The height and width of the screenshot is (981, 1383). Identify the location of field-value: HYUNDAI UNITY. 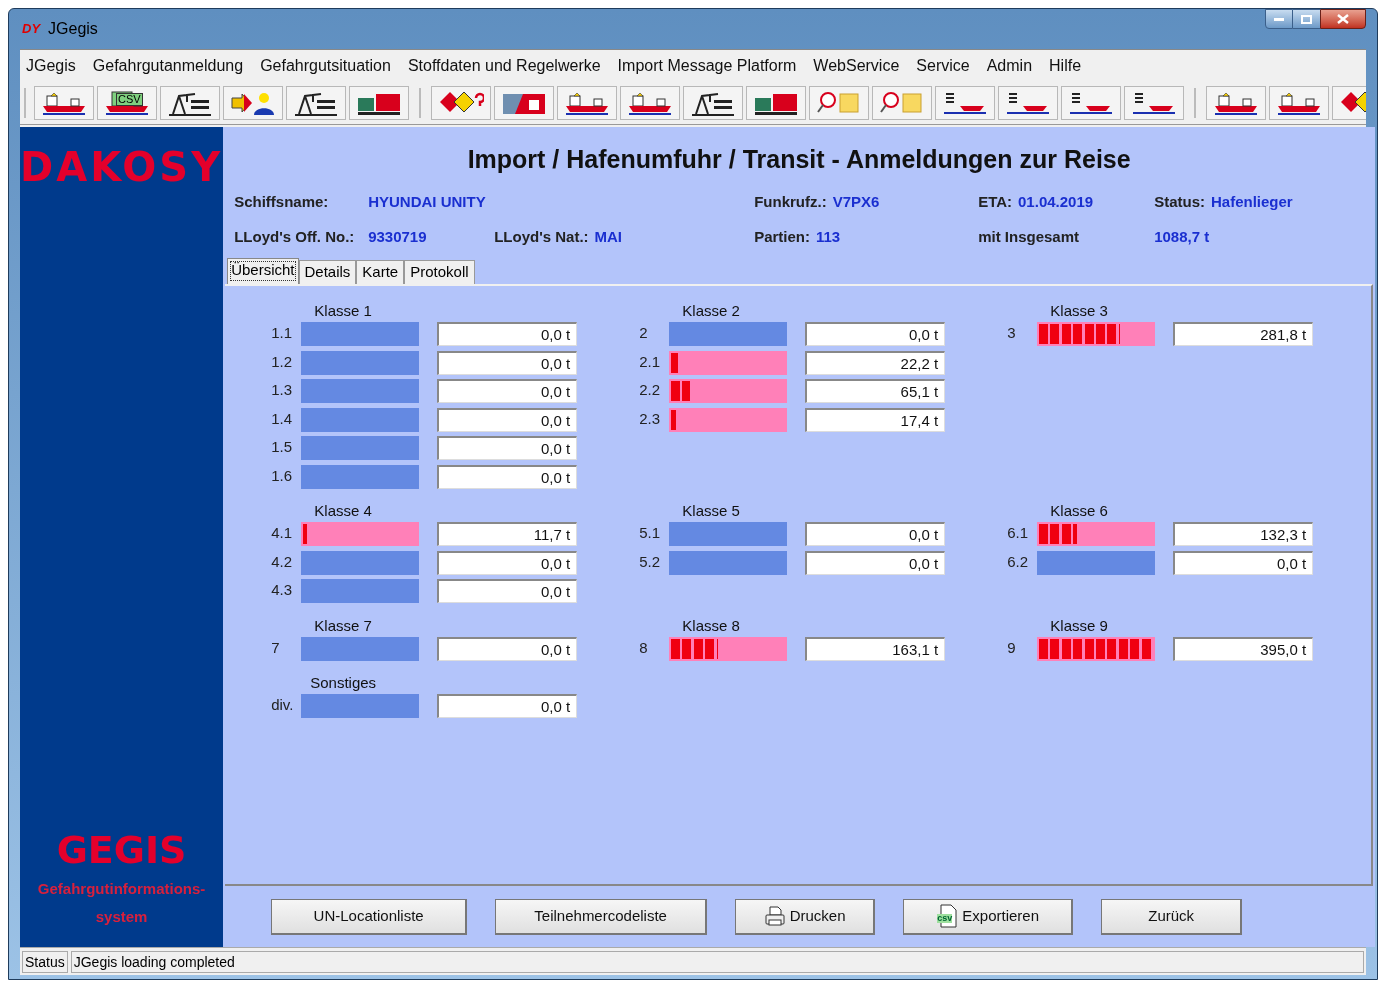
(427, 202).